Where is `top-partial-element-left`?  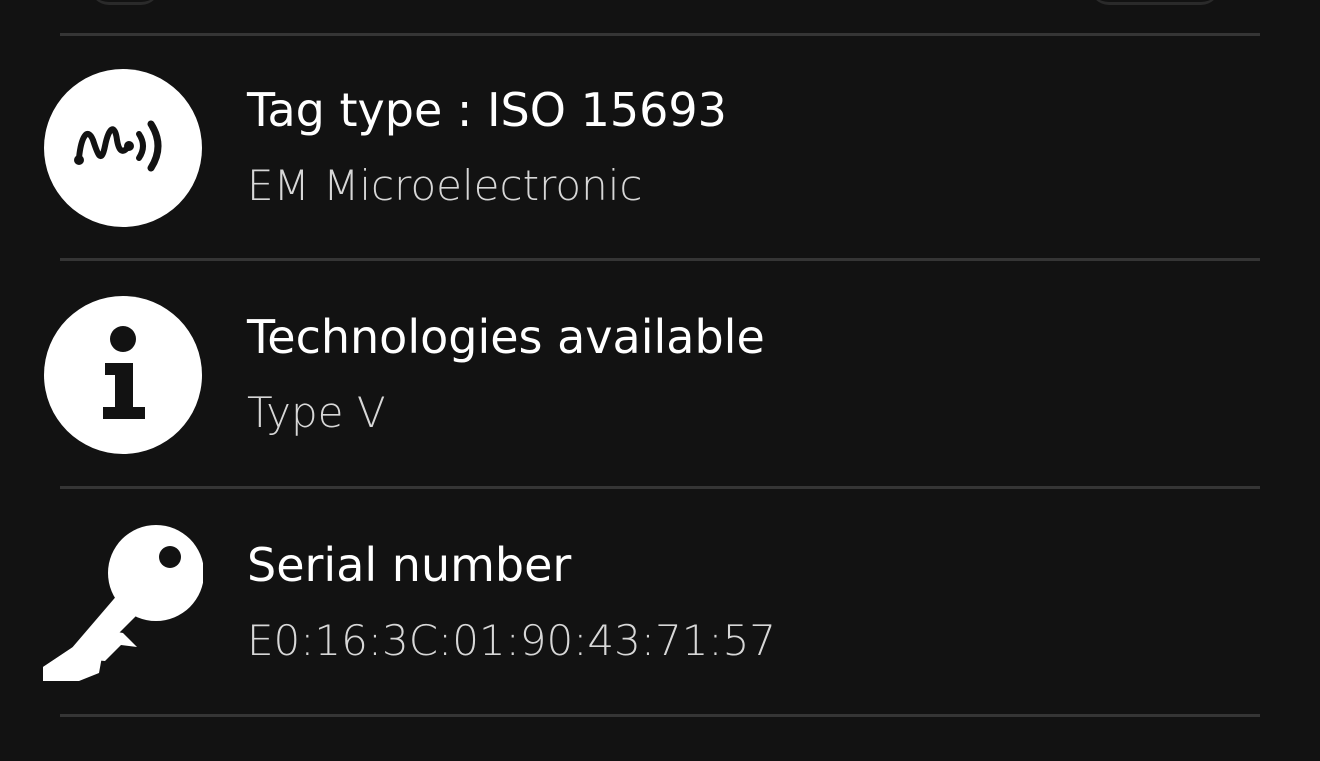 top-partial-element-left is located at coordinates (125, 2).